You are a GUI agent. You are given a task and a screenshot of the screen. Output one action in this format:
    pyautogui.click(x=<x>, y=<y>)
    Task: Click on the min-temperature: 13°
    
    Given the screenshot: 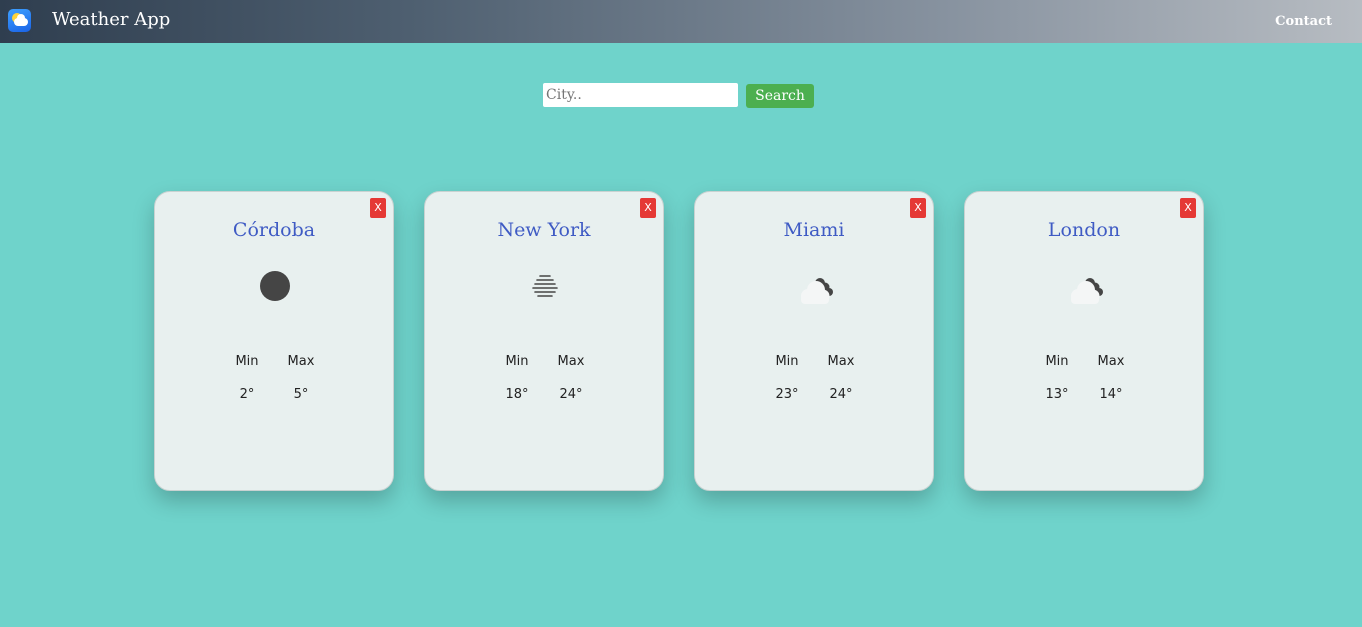 What is the action you would take?
    pyautogui.click(x=1057, y=394)
    